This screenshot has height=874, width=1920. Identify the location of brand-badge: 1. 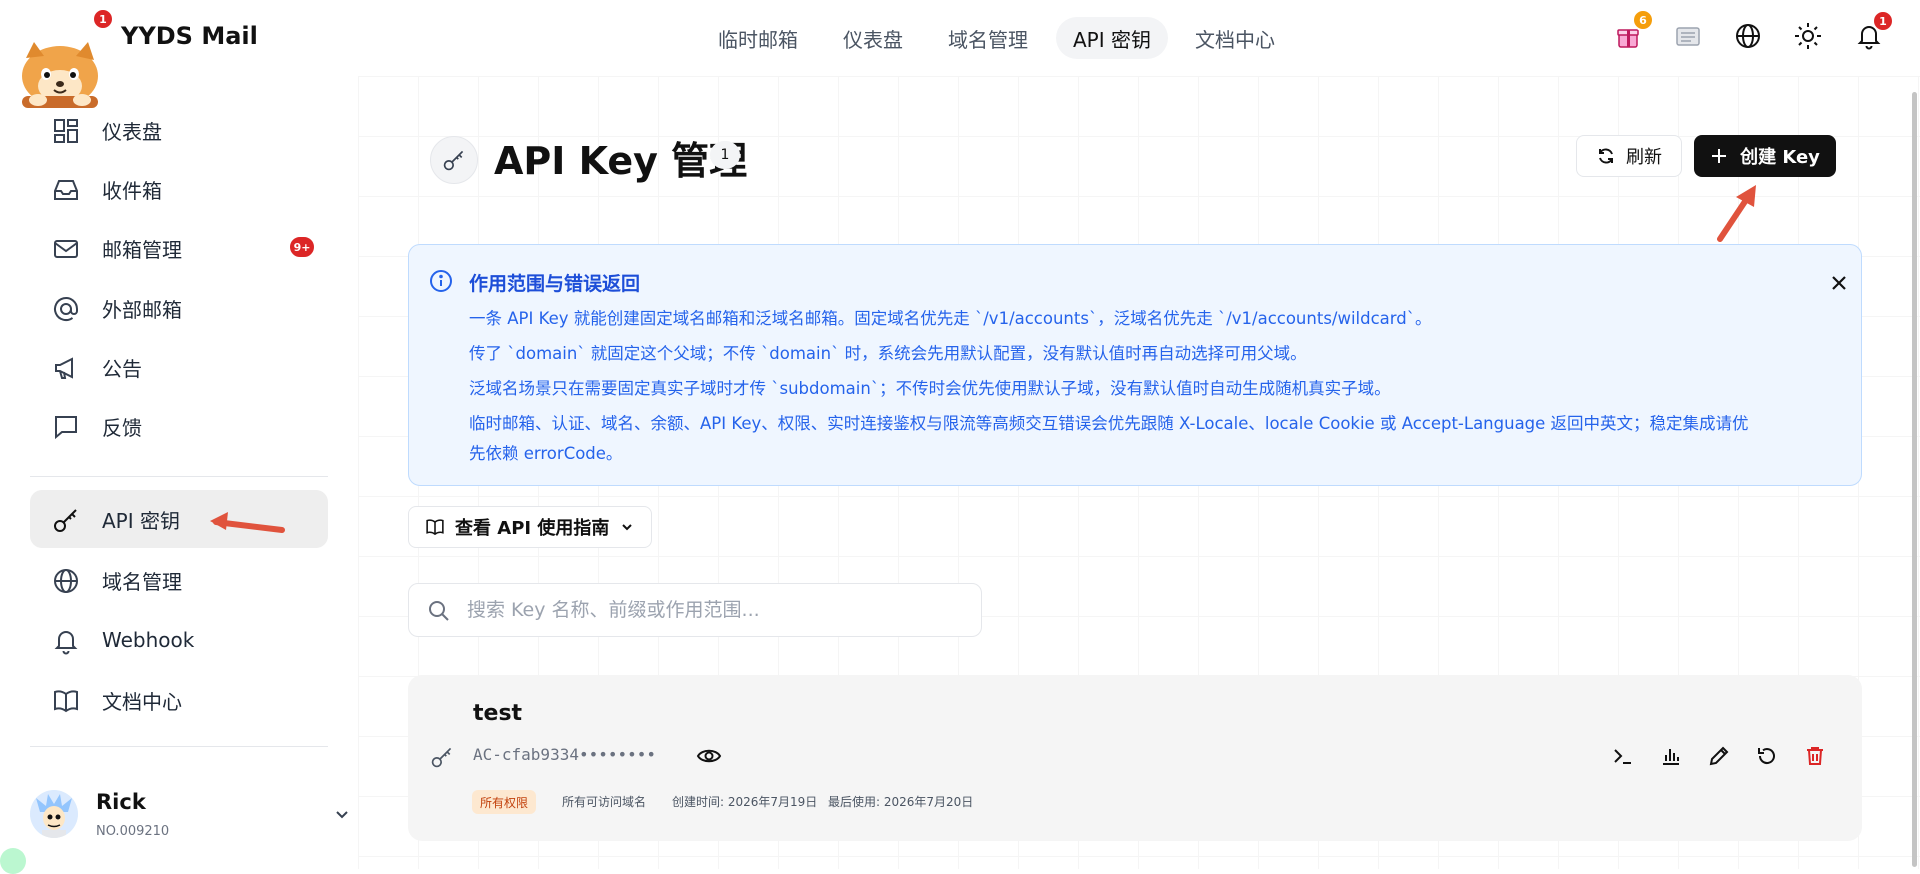
(103, 19).